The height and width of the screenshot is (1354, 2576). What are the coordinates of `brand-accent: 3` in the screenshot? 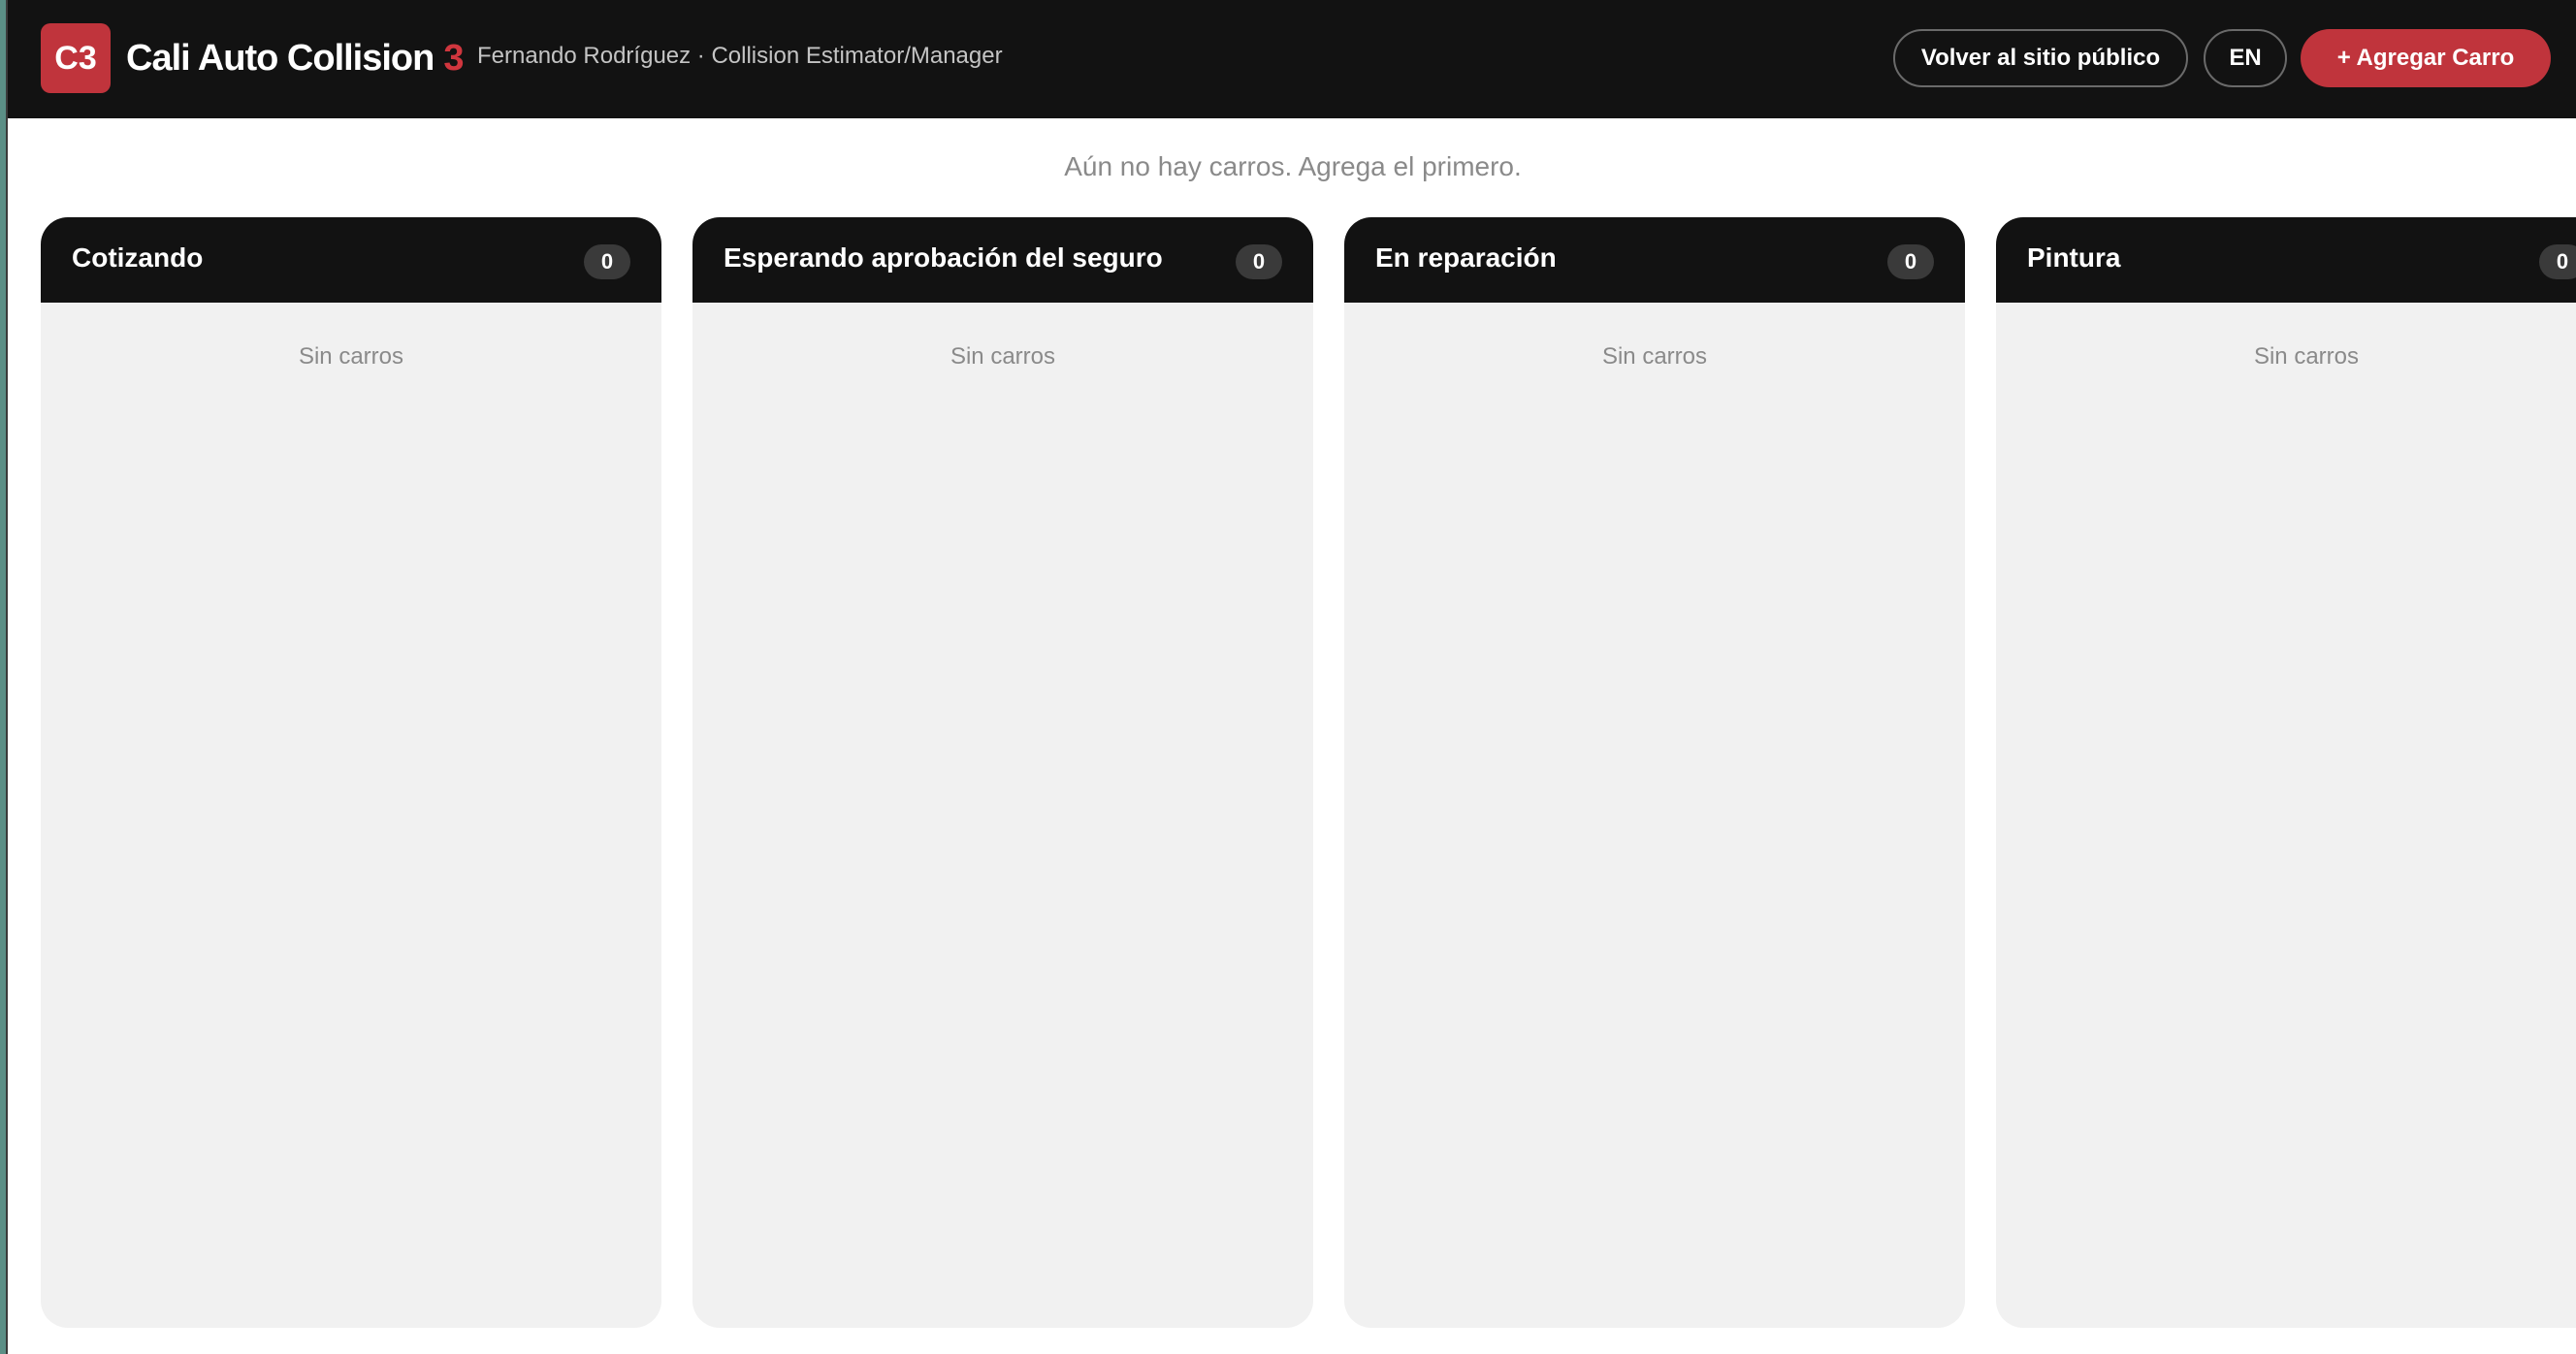 It's located at (453, 58).